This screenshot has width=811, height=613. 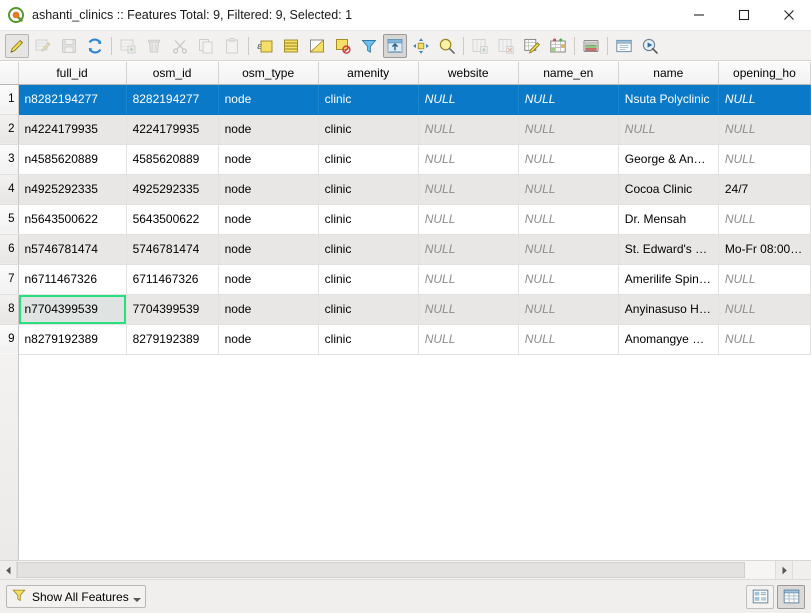 I want to click on cell-full_id: n5746781474, so click(x=72, y=249).